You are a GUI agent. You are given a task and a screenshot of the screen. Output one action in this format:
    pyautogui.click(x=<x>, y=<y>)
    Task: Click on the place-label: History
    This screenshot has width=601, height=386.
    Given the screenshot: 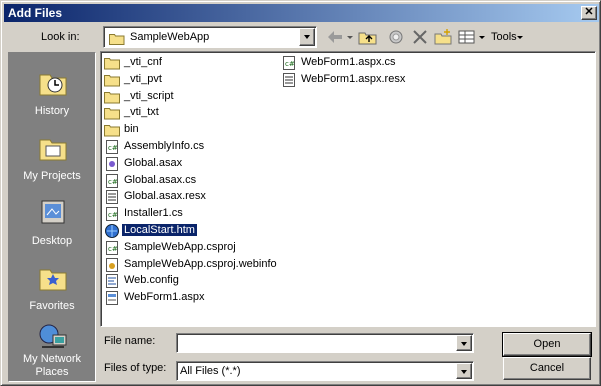 What is the action you would take?
    pyautogui.click(x=52, y=111)
    